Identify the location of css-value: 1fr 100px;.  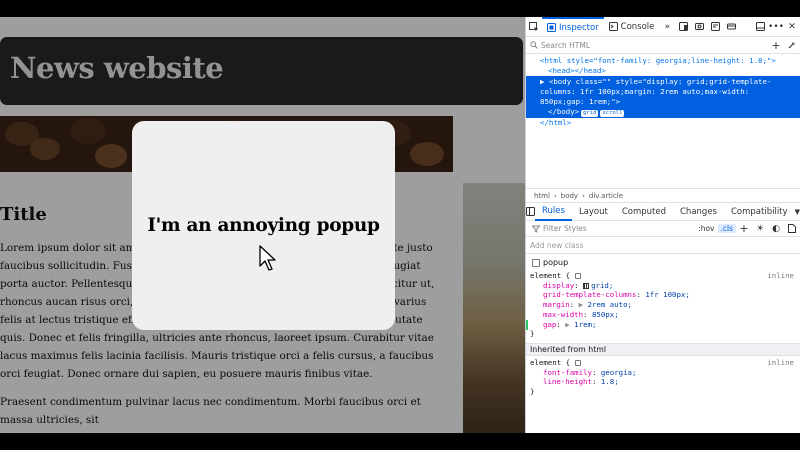
(667, 295).